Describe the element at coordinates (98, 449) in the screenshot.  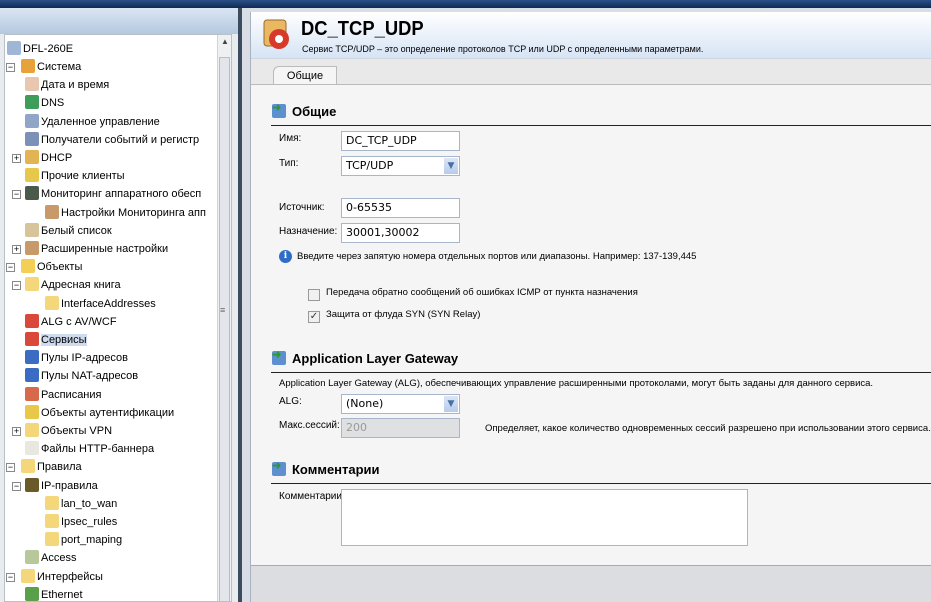
I see `tree-item-label: Файлы HTTP-баннера` at that location.